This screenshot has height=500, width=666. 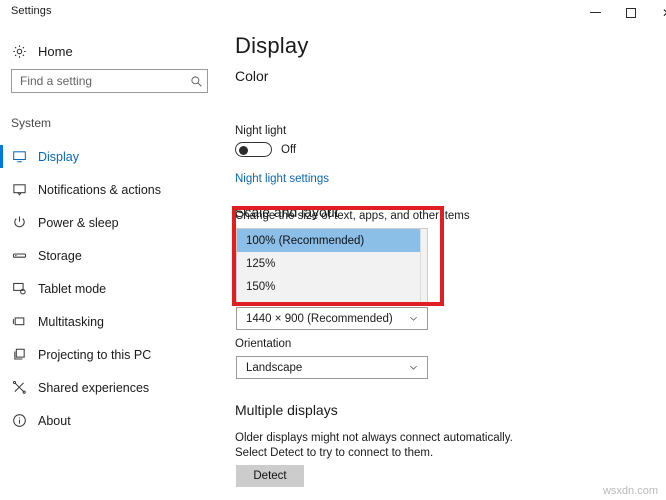 What do you see at coordinates (19, 255) in the screenshot?
I see `drive-icon` at bounding box center [19, 255].